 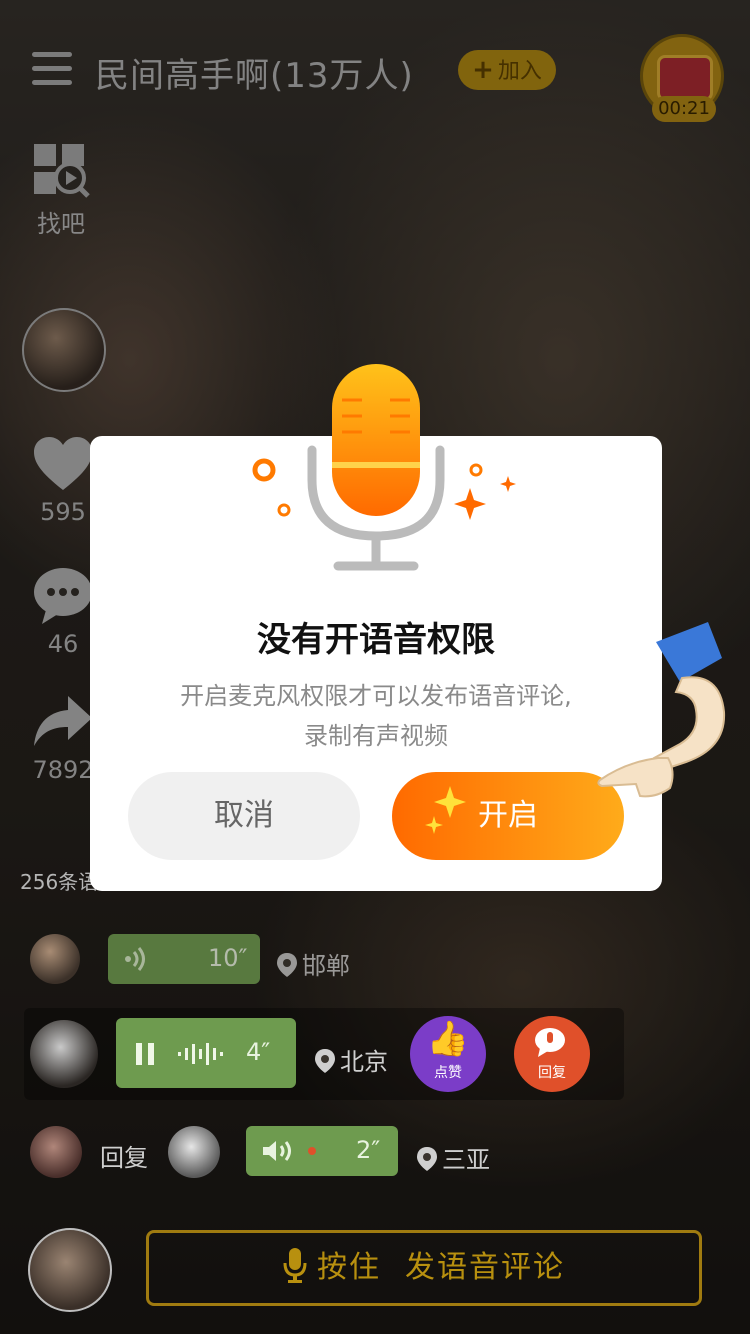 I want to click on speaker-icon, so click(x=277, y=1151).